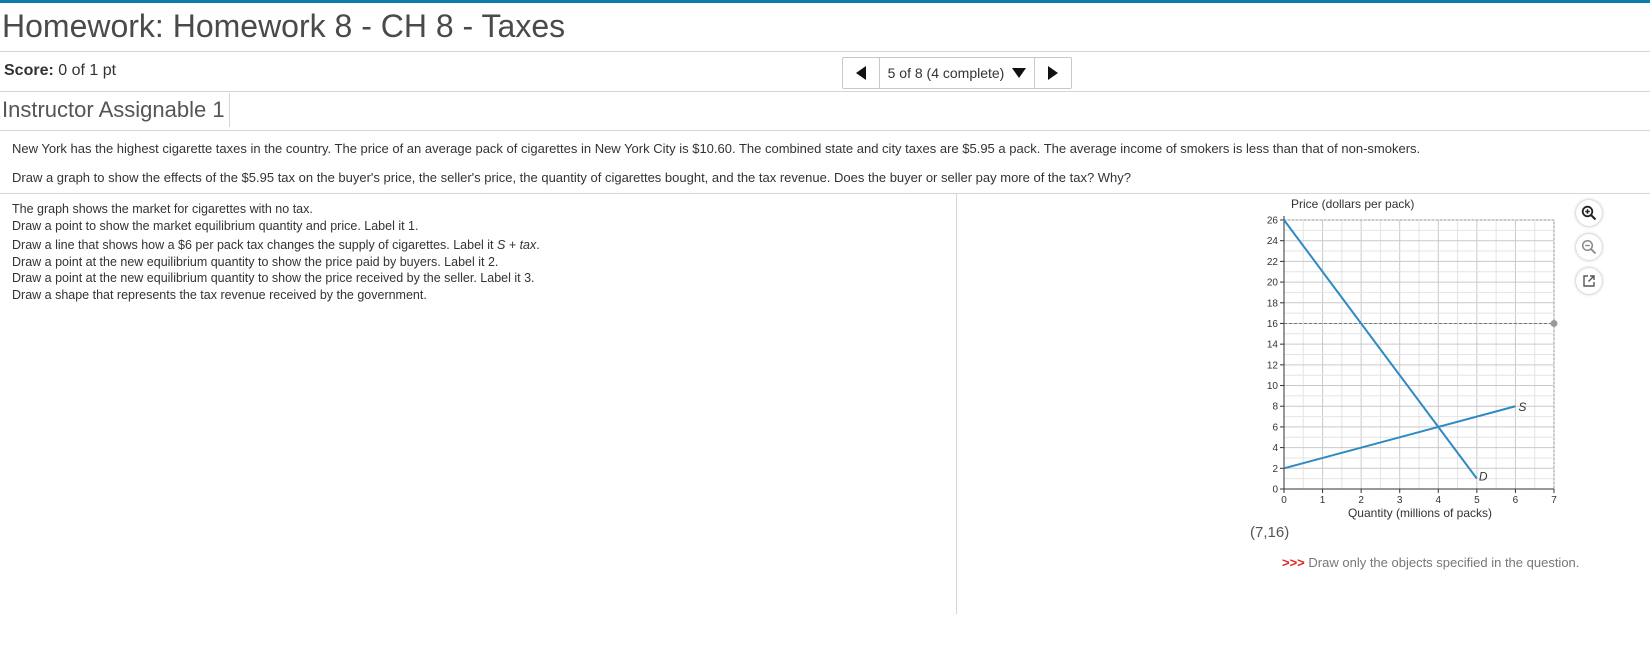 Image resolution: width=1650 pixels, height=648 pixels. What do you see at coordinates (1273, 303) in the screenshot?
I see `y-tick-label: 18` at bounding box center [1273, 303].